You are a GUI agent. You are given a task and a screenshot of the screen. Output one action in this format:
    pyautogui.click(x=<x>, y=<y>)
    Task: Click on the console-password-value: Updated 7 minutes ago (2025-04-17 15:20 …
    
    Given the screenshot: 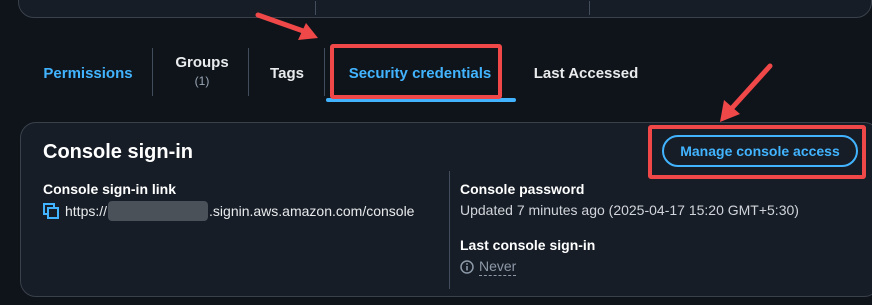 What is the action you would take?
    pyautogui.click(x=629, y=210)
    